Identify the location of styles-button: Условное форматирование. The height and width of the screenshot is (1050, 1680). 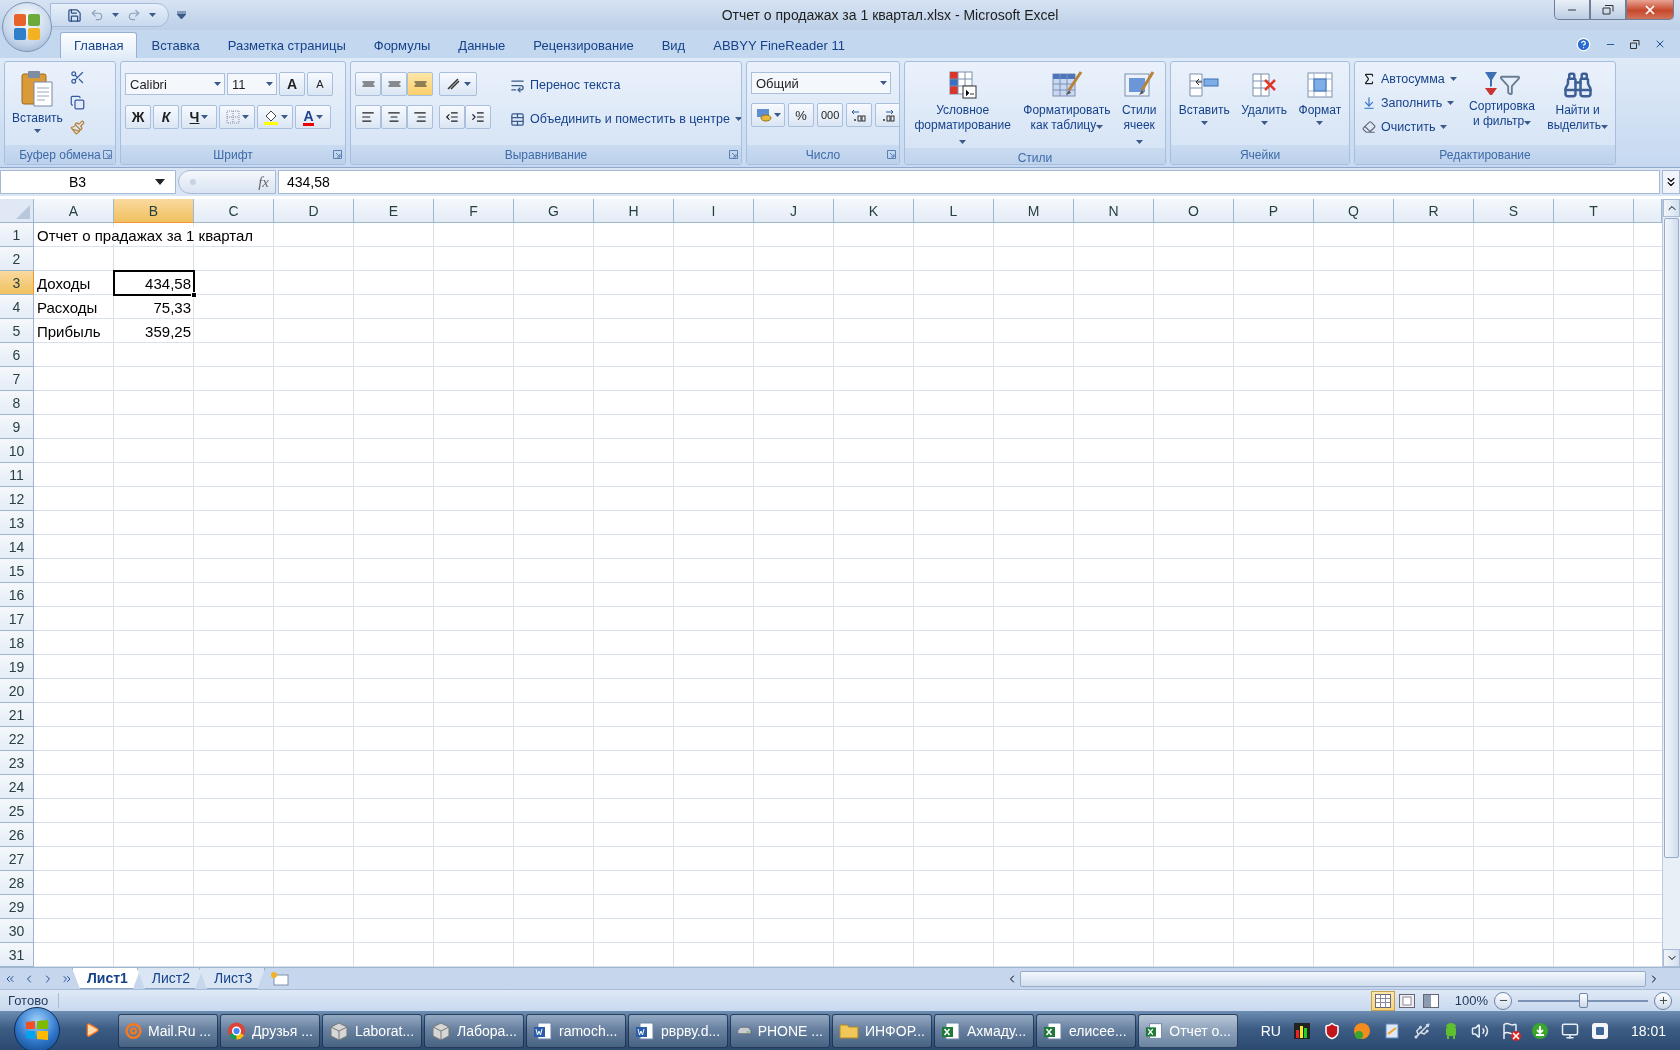
(963, 107).